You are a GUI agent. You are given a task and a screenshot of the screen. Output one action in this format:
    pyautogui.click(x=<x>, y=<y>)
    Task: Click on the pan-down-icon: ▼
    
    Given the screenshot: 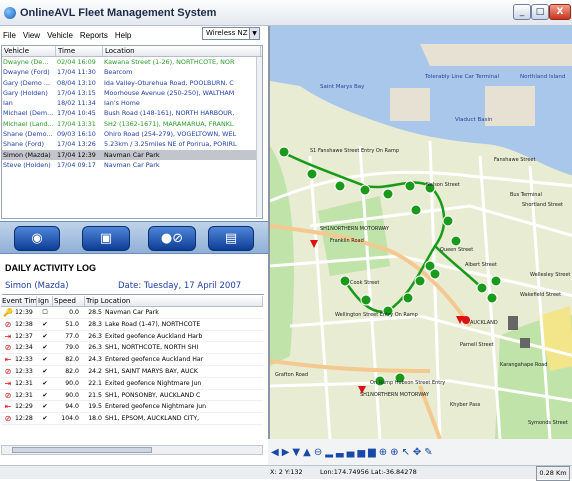 What is the action you would take?
    pyautogui.click(x=296, y=452)
    